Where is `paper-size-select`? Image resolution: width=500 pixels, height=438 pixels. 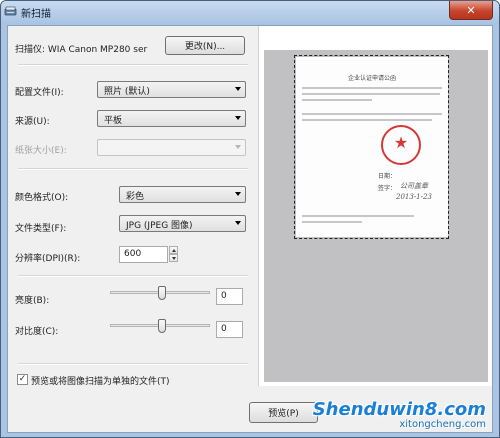 paper-size-select is located at coordinates (171, 147).